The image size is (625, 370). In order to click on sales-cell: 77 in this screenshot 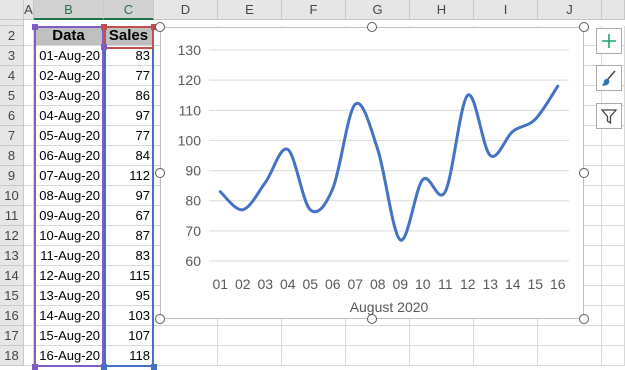, I will do `click(129, 136)`.